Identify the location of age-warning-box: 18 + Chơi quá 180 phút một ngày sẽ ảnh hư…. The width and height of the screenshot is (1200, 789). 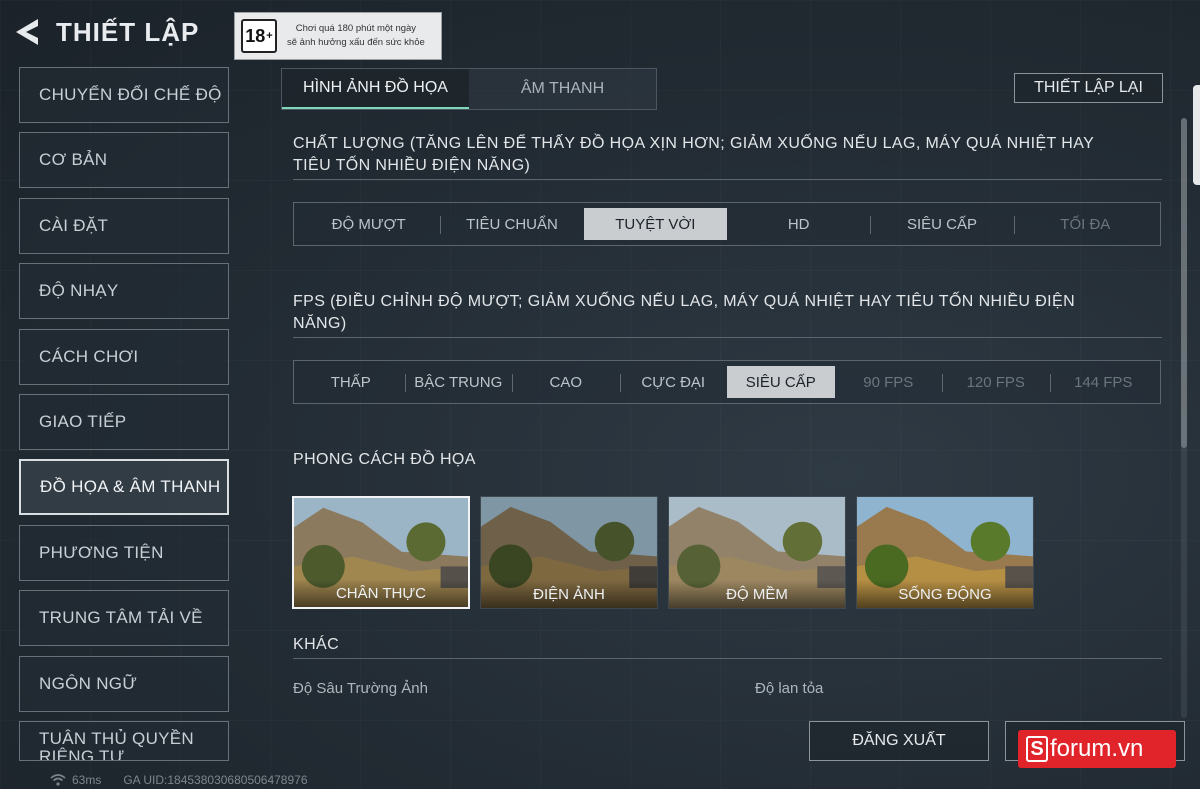
(338, 36).